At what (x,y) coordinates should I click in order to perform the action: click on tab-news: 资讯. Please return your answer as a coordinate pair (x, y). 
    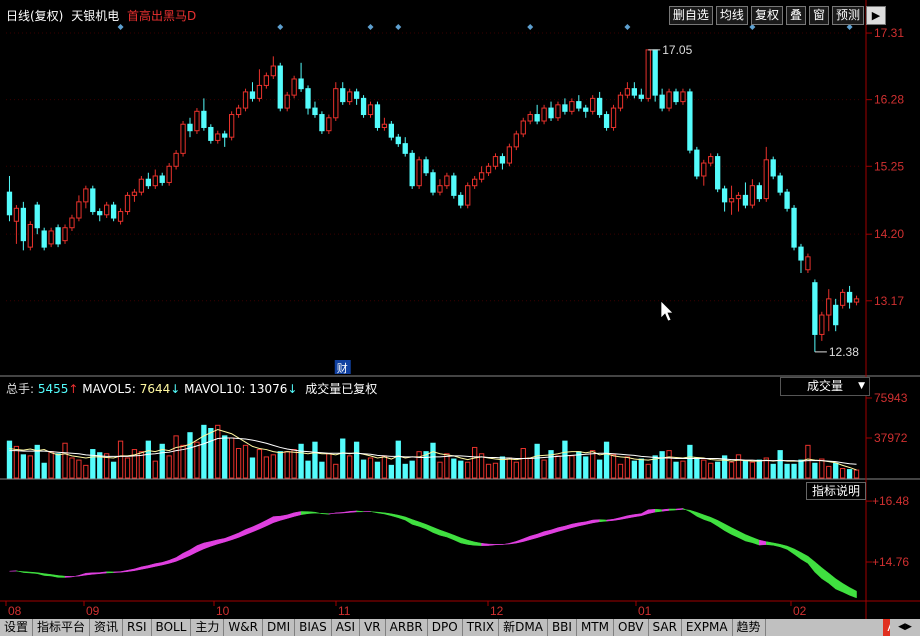
    Looking at the image, I should click on (107, 627).